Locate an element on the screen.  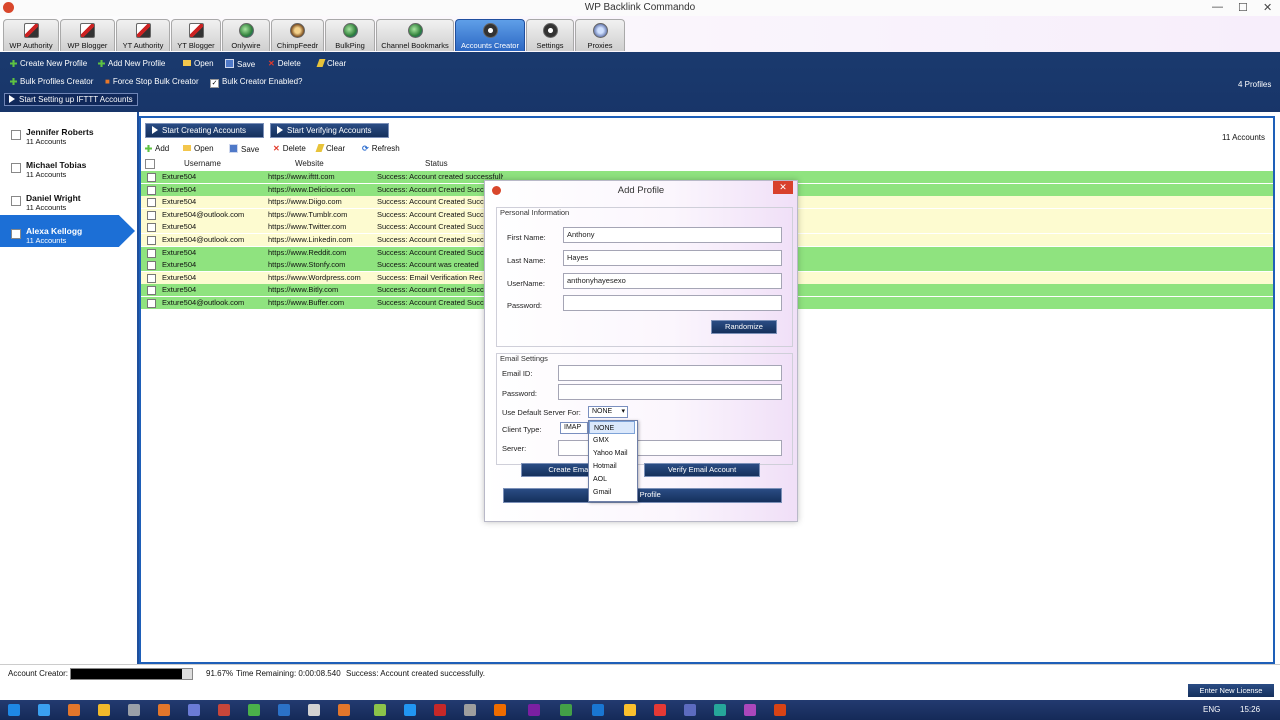
tab-yt-blogger: YT Blogger is located at coordinates (196, 35).